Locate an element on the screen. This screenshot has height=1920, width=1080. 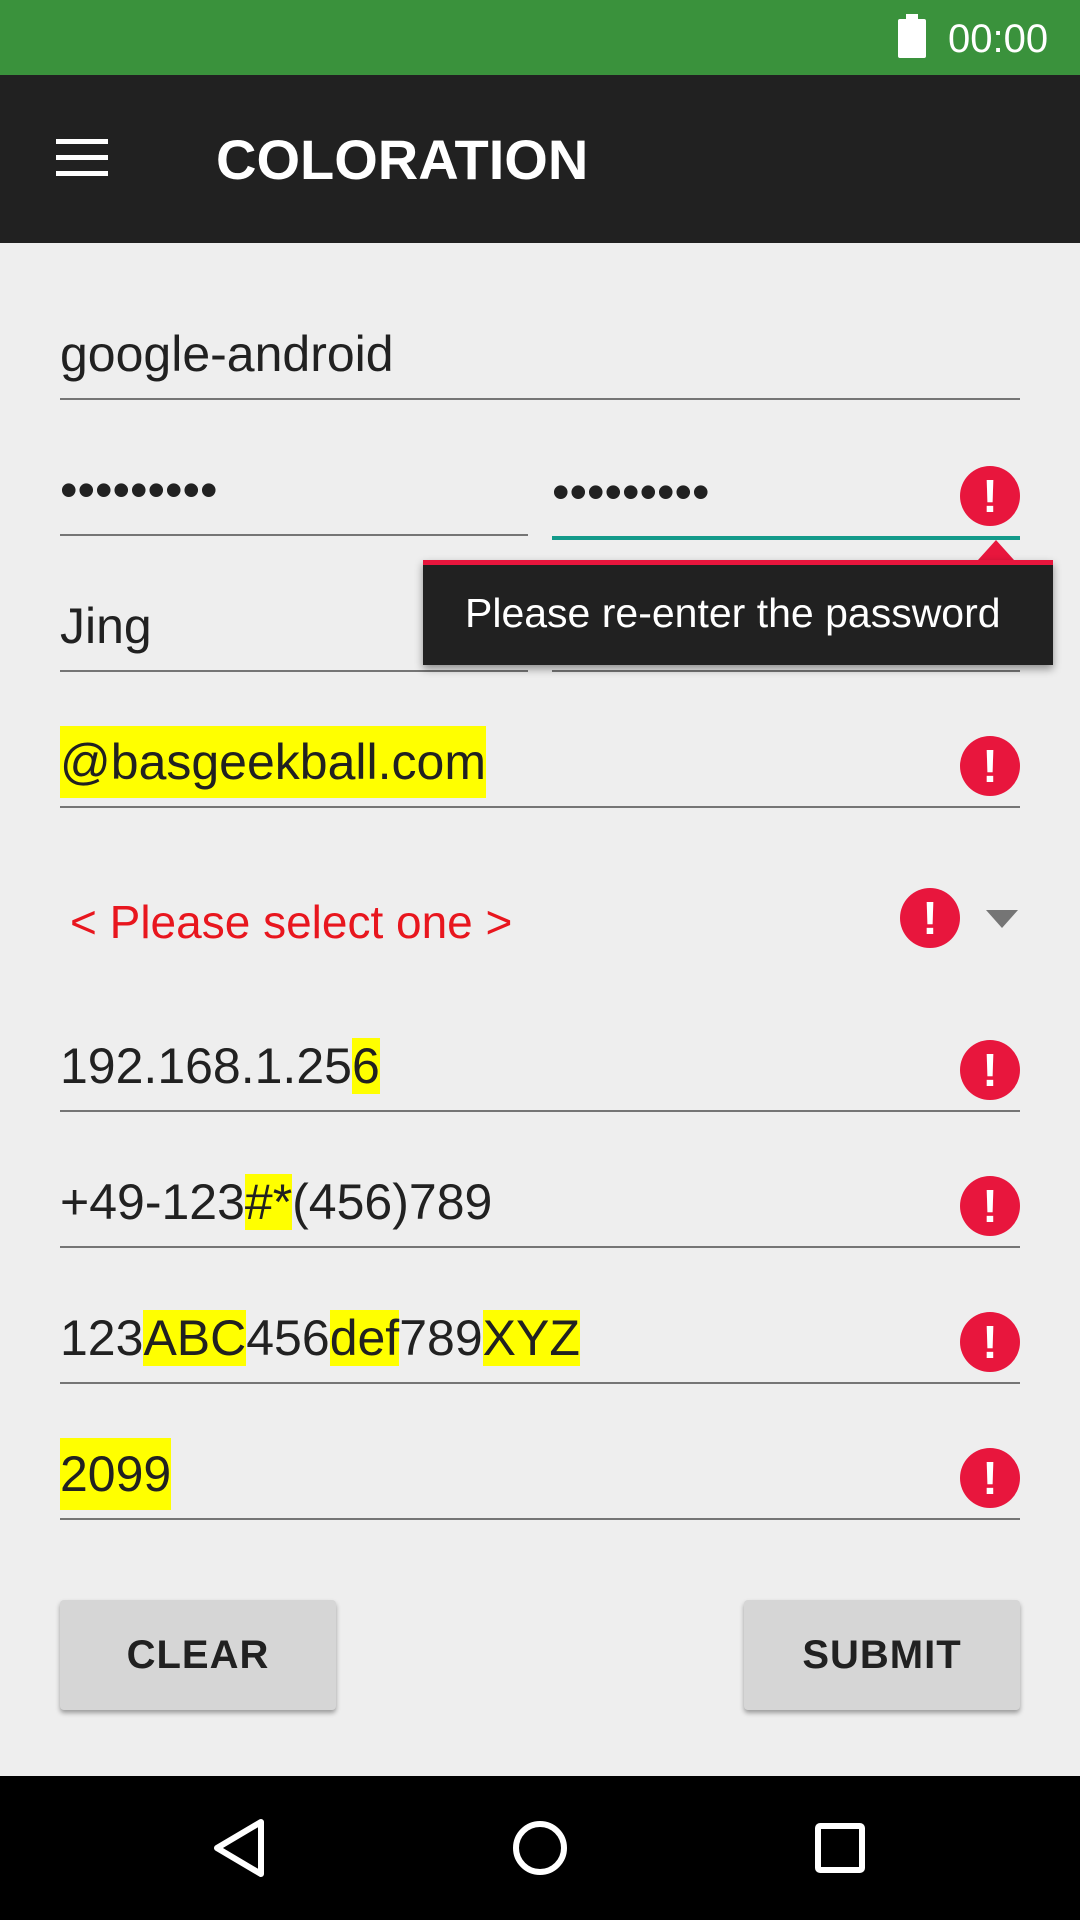
year-value: 2099 is located at coordinates (116, 1474).